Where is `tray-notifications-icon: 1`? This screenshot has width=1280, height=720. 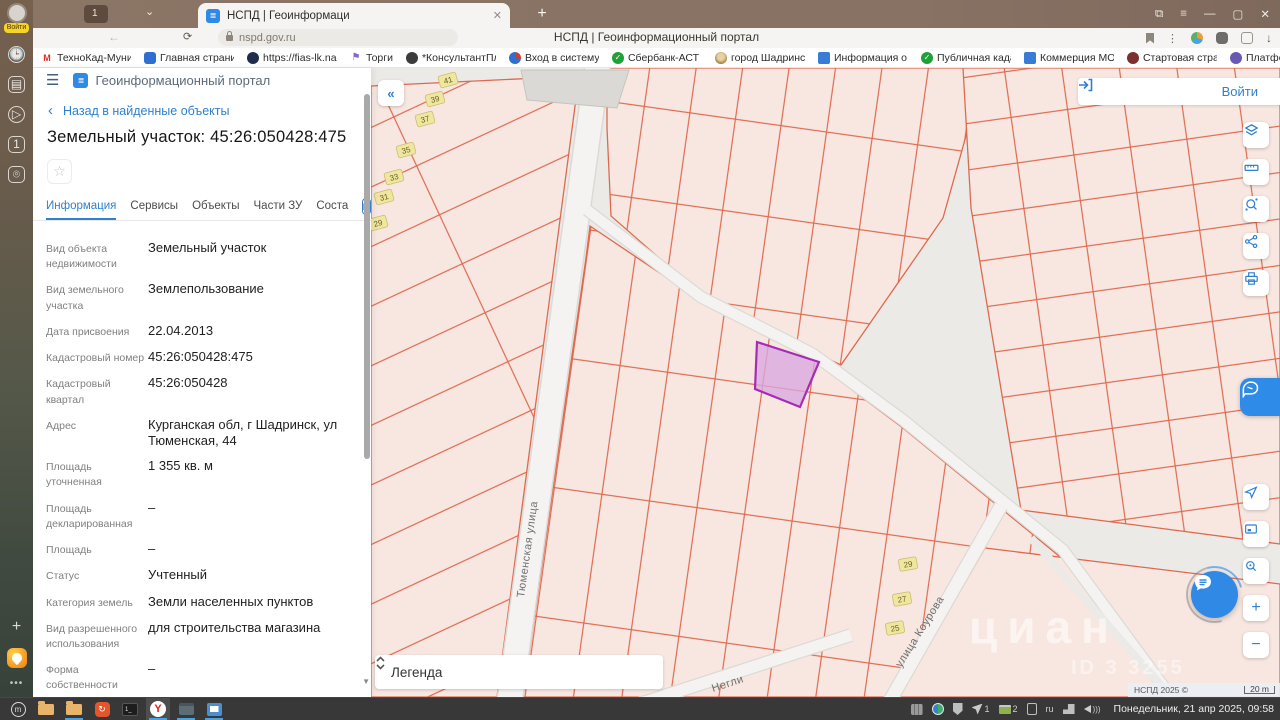
tray-notifications-icon: 1 is located at coordinates (980, 709).